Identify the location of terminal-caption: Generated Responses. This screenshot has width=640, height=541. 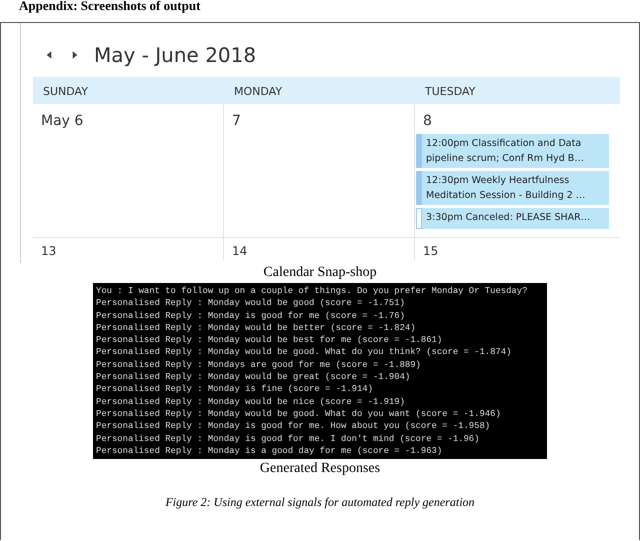
(320, 469).